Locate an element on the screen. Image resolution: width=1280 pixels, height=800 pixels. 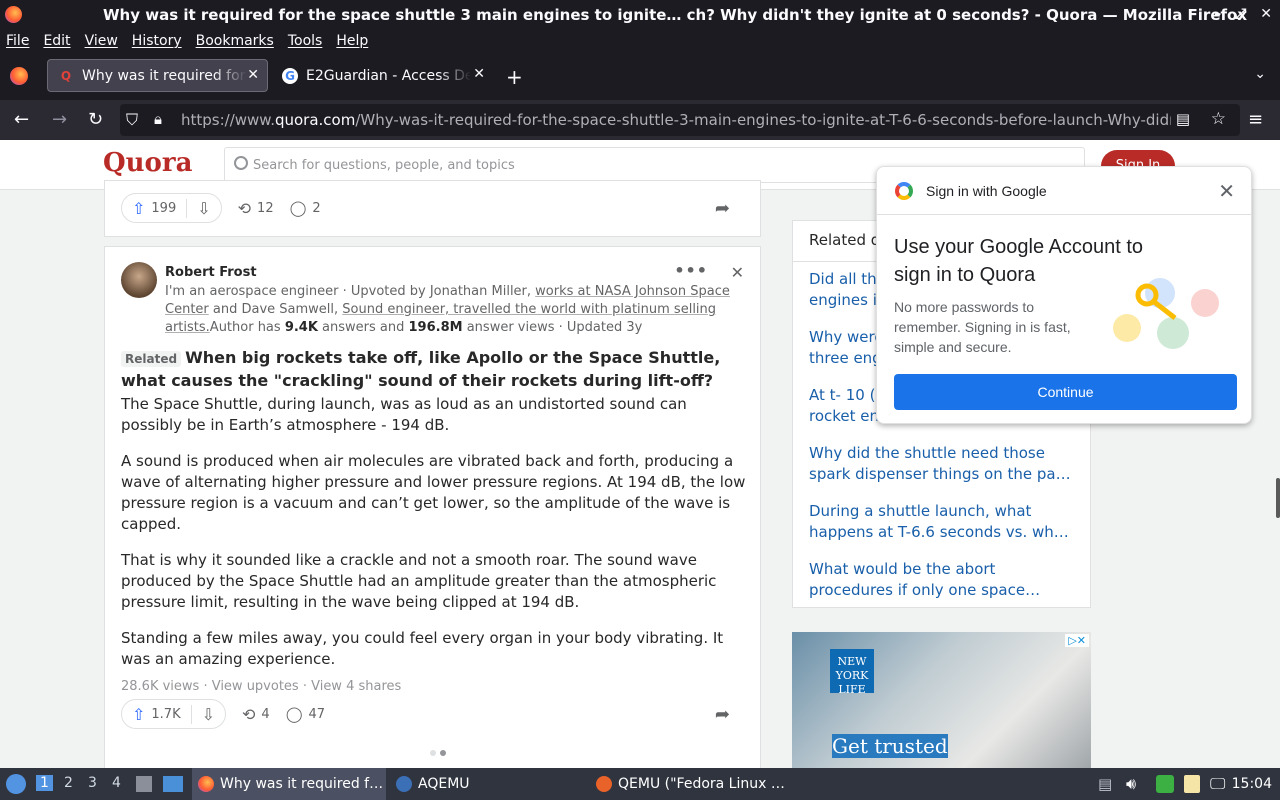
ad-tagline: Get trusted is located at coordinates (890, 746).